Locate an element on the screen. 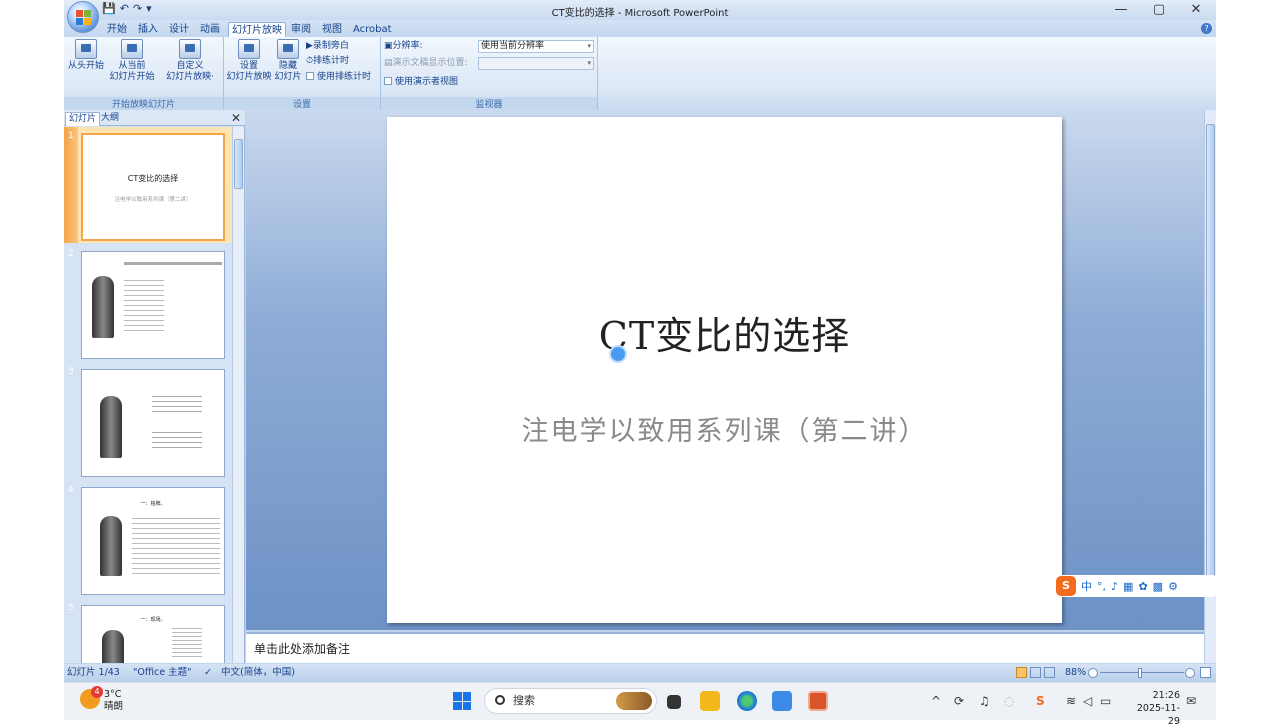 The height and width of the screenshot is (728, 1280). task-view-icon is located at coordinates (674, 702).